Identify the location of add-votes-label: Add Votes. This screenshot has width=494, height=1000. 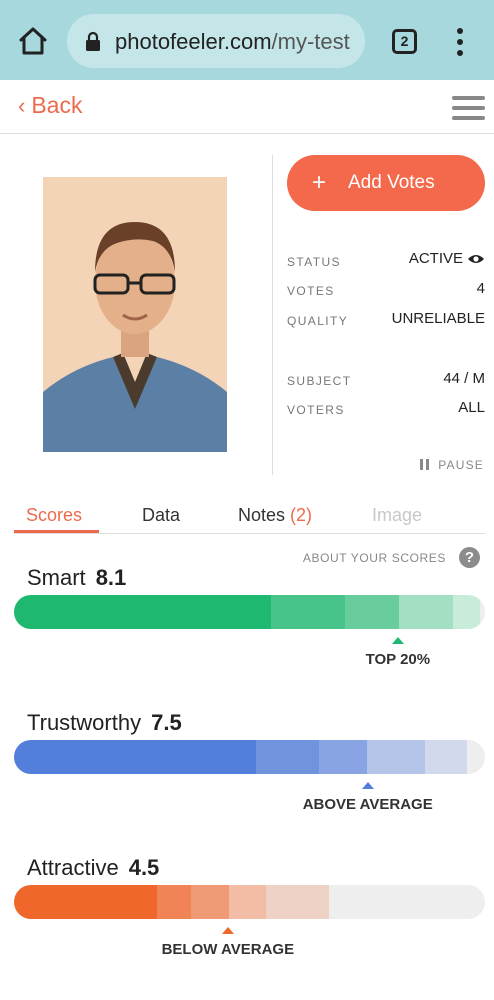
(391, 182).